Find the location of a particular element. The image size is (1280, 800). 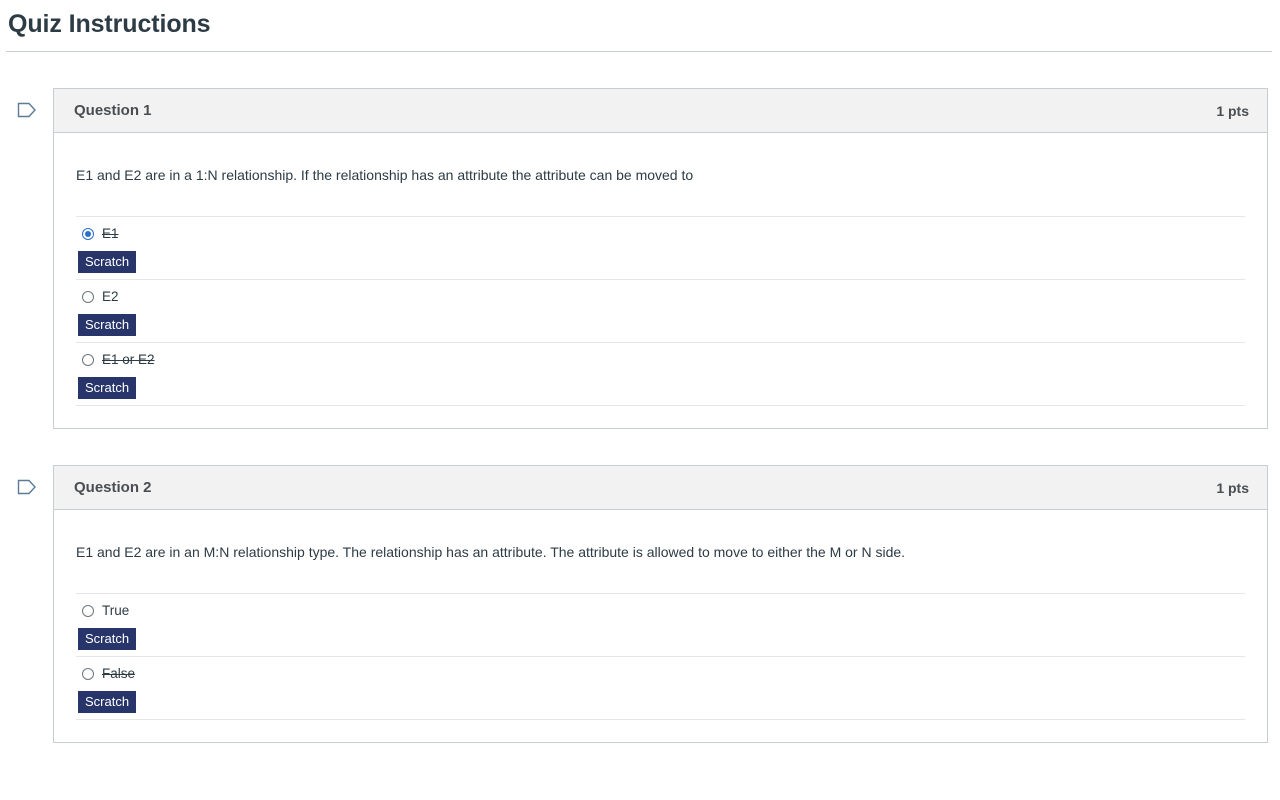

scratch-button-q1-3: Scratch is located at coordinates (107, 388).